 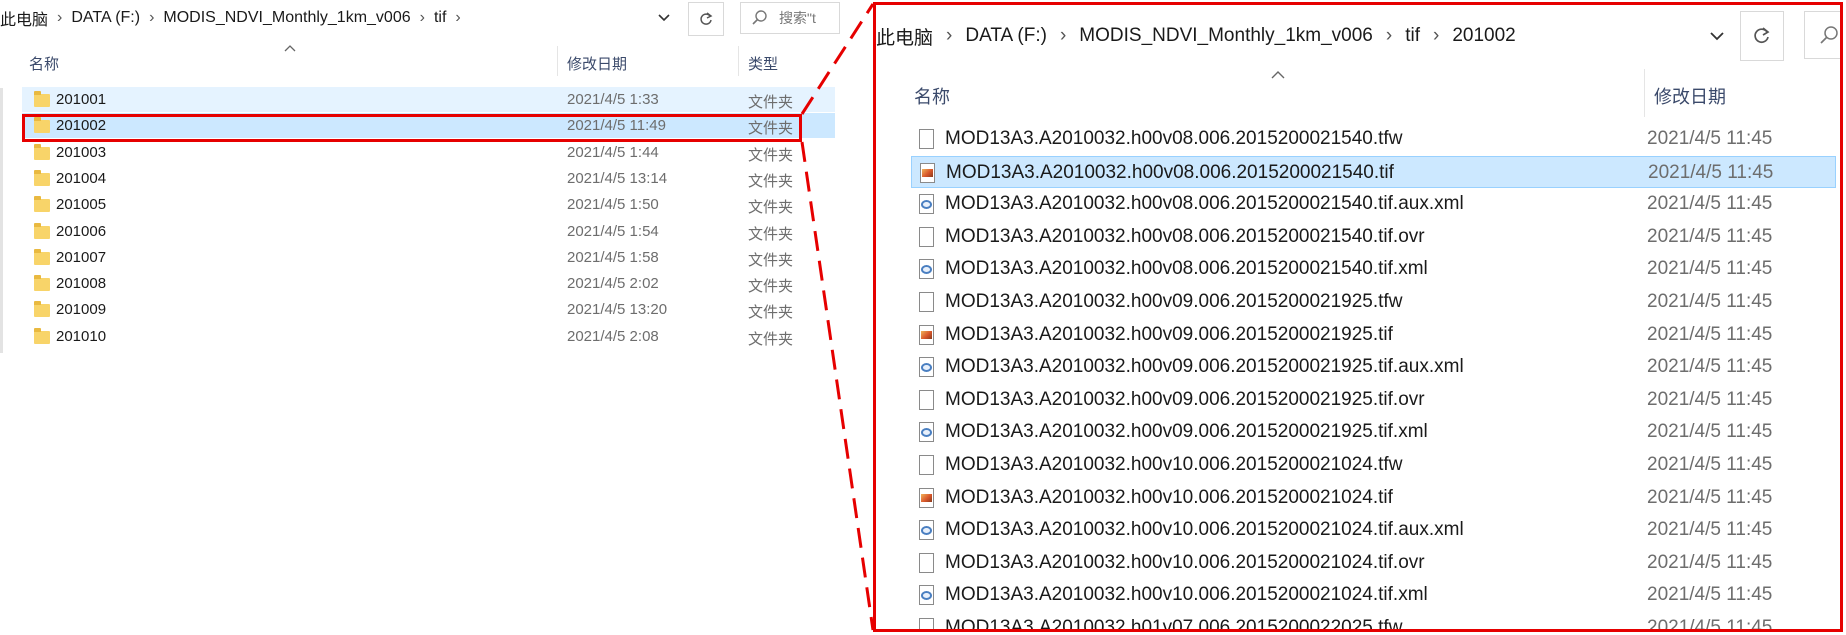 I want to click on refresh-button, so click(x=1762, y=36).